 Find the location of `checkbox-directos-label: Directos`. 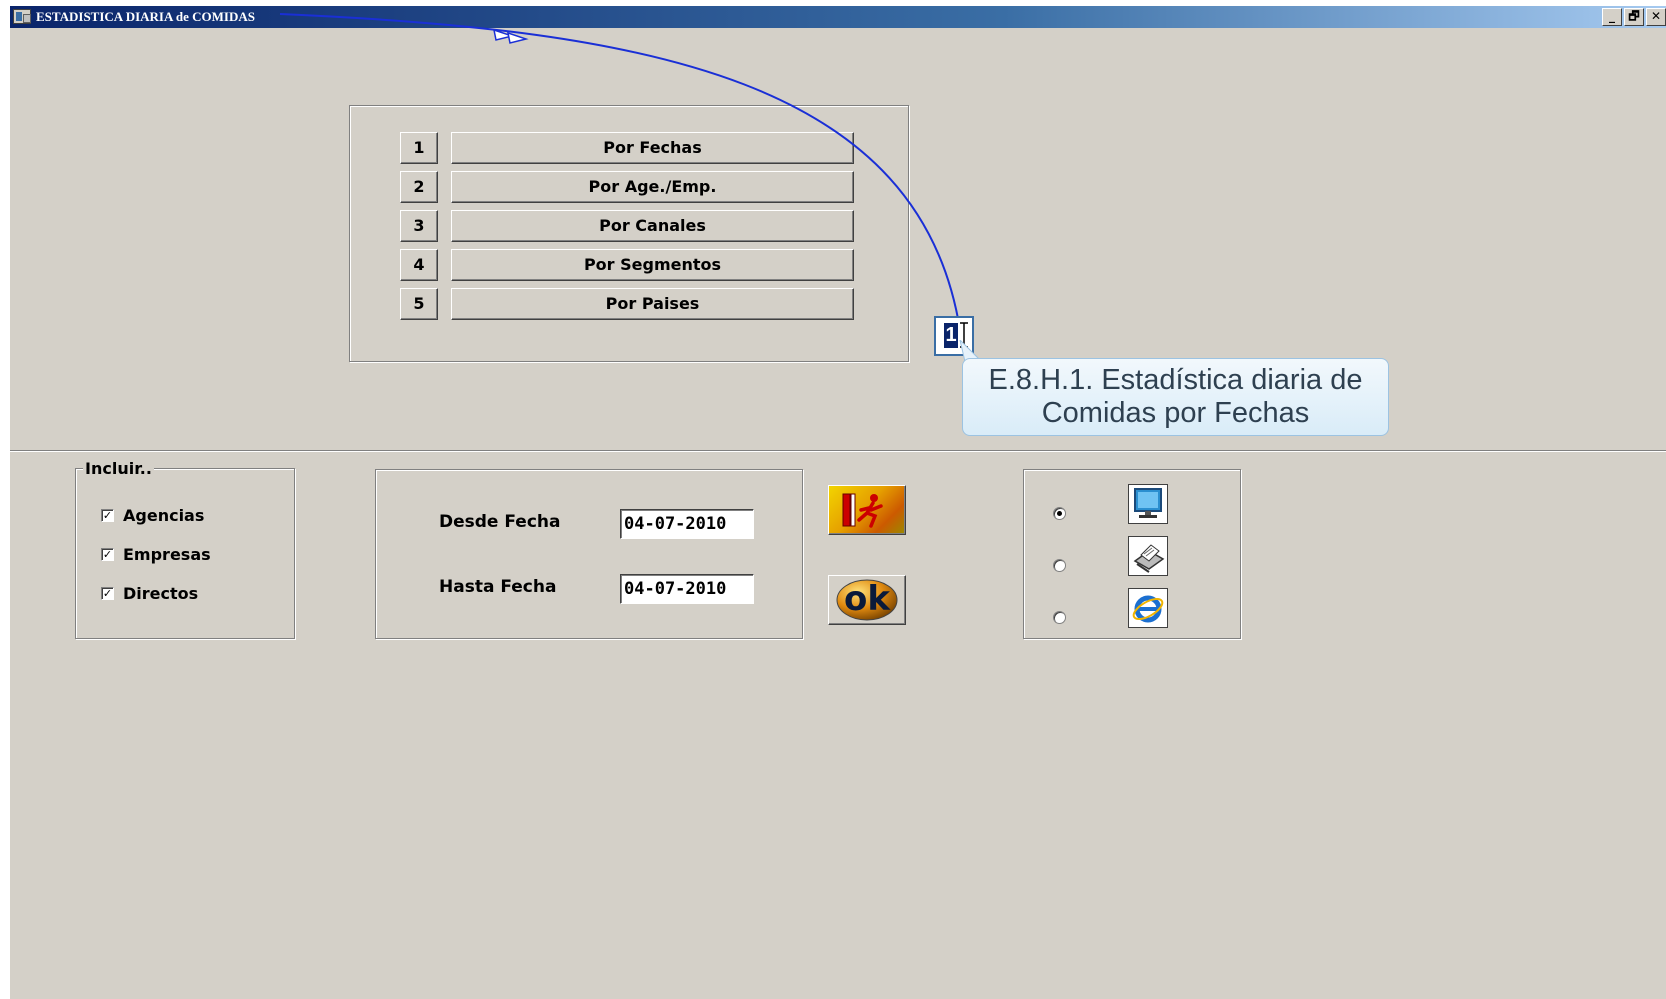

checkbox-directos-label: Directos is located at coordinates (161, 593).